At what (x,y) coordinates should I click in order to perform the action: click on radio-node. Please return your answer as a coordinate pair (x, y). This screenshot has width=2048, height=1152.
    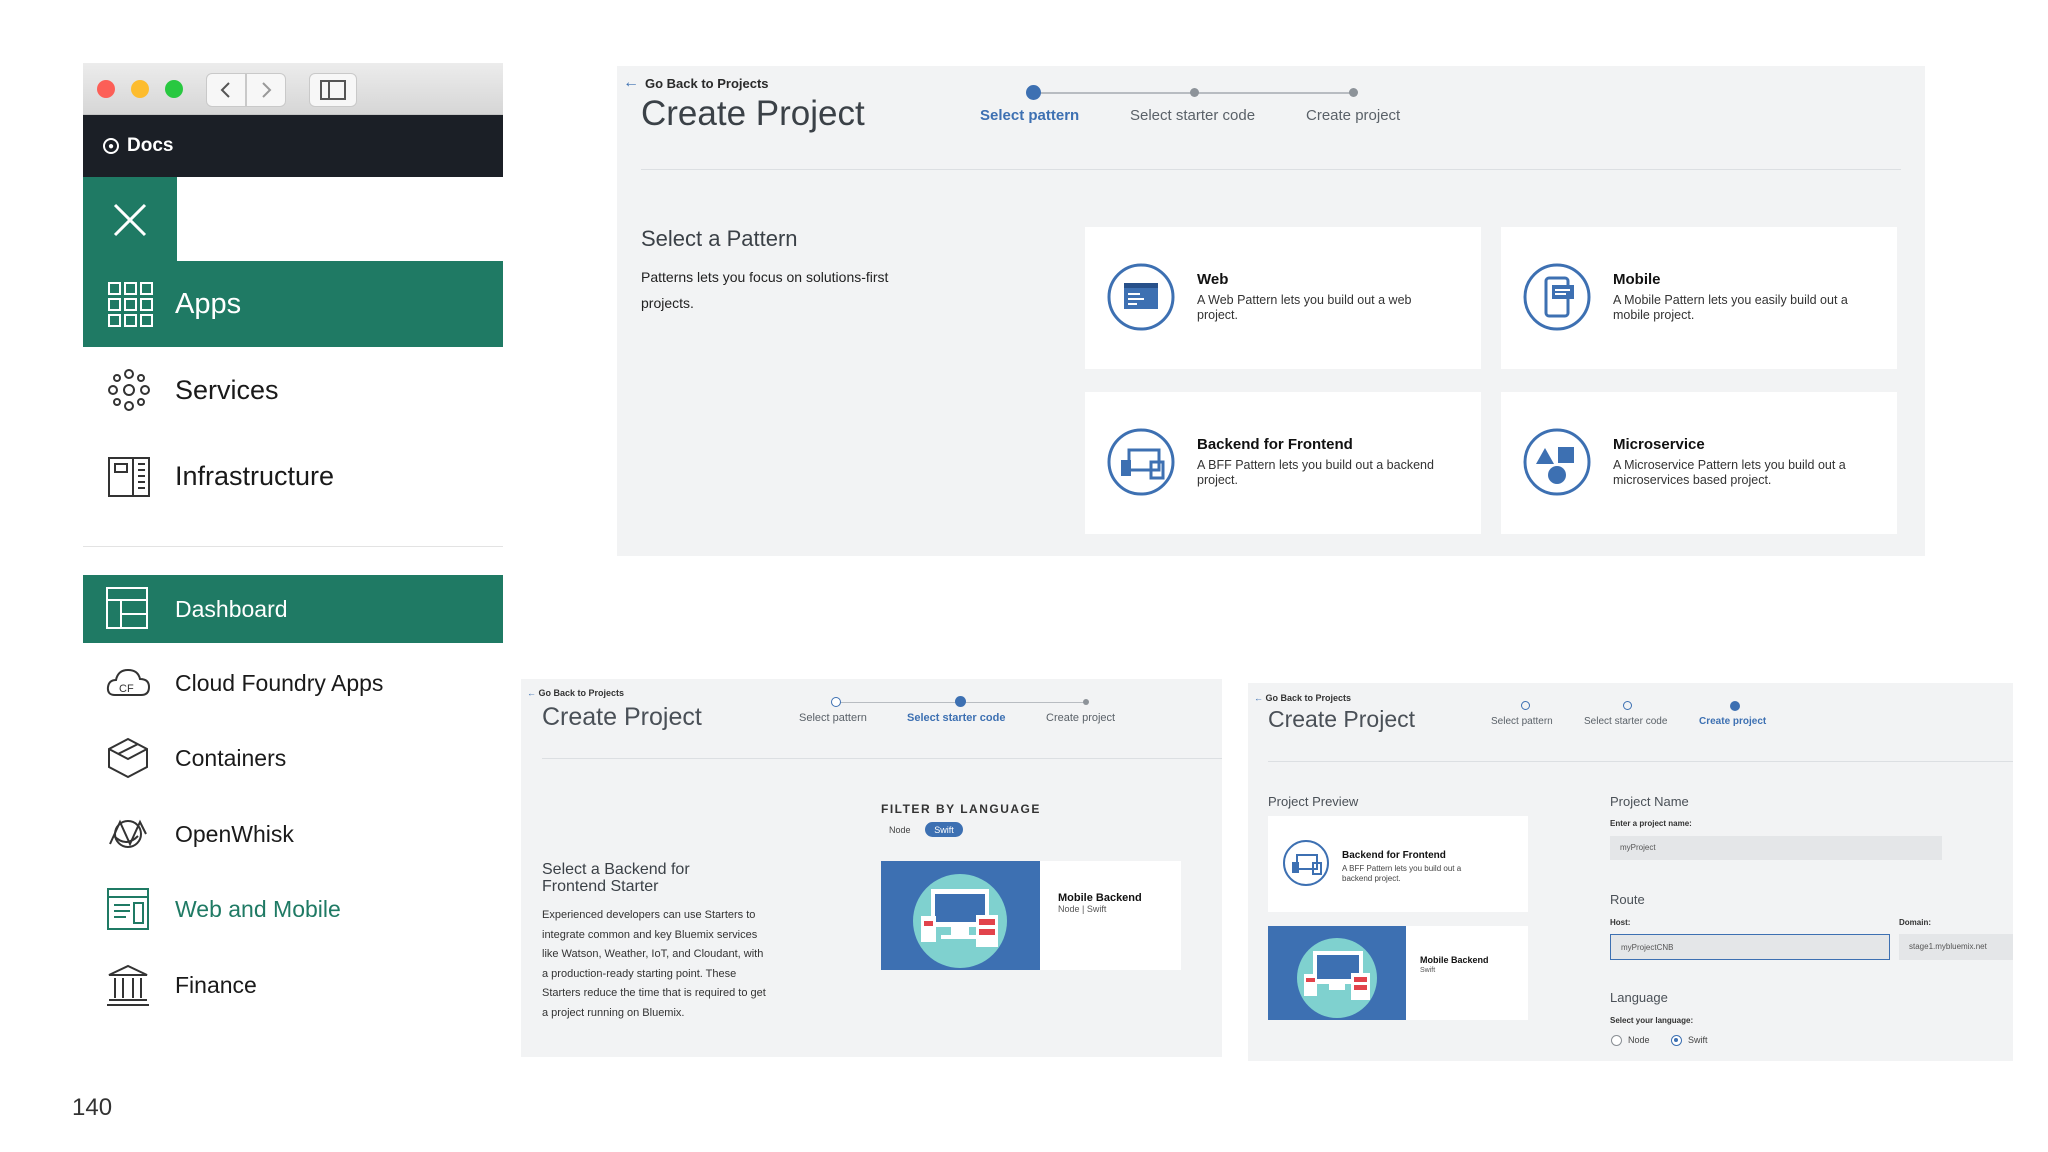
    Looking at the image, I should click on (1616, 1040).